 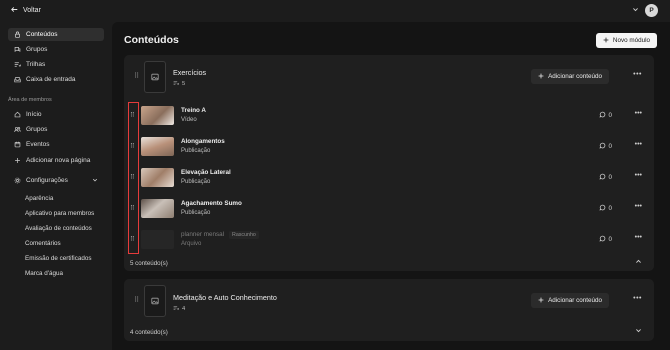 What do you see at coordinates (638, 262) in the screenshot?
I see `chevron-up-icon` at bounding box center [638, 262].